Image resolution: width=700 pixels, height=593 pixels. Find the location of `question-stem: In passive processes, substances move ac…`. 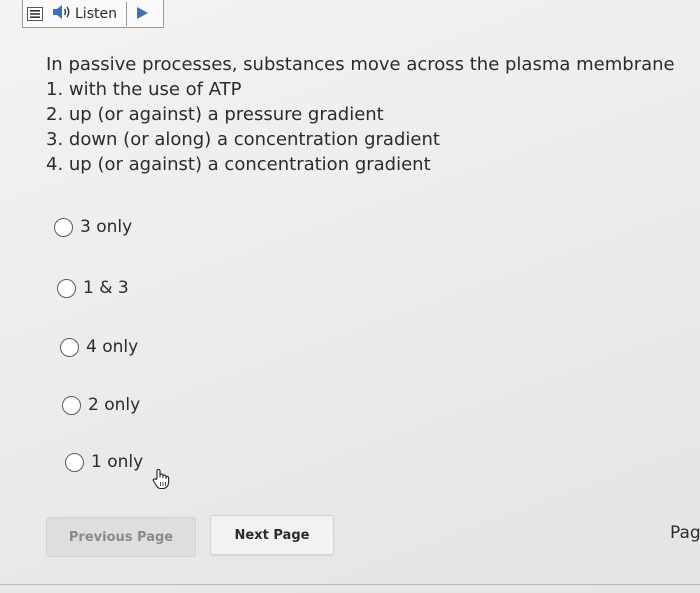

question-stem: In passive processes, substances move ac… is located at coordinates (360, 64).